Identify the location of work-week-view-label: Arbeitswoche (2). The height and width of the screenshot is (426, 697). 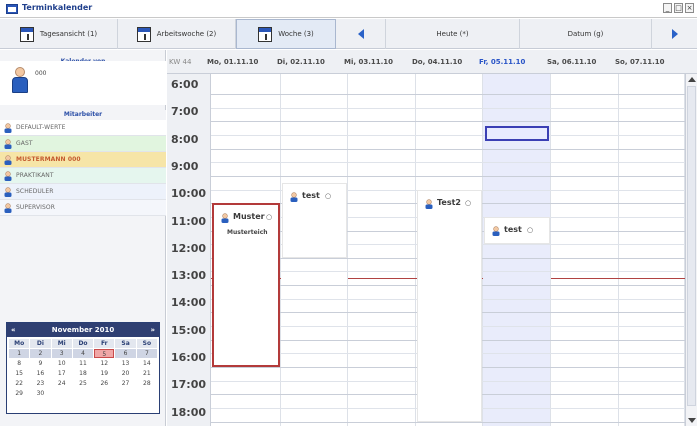
(186, 34).